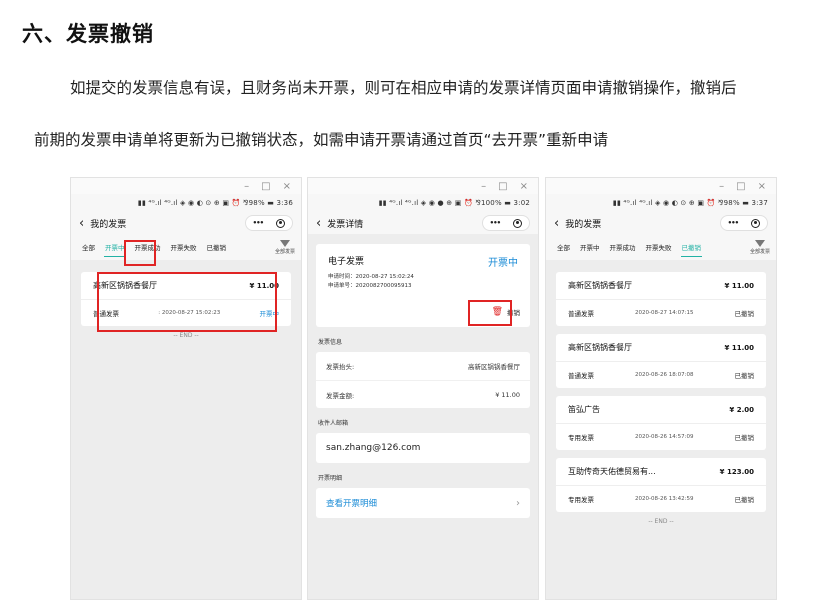 The width and height of the screenshot is (832, 611). What do you see at coordinates (423, 394) in the screenshot?
I see `info-row-amount: 发票金额: ¥ 11.00` at bounding box center [423, 394].